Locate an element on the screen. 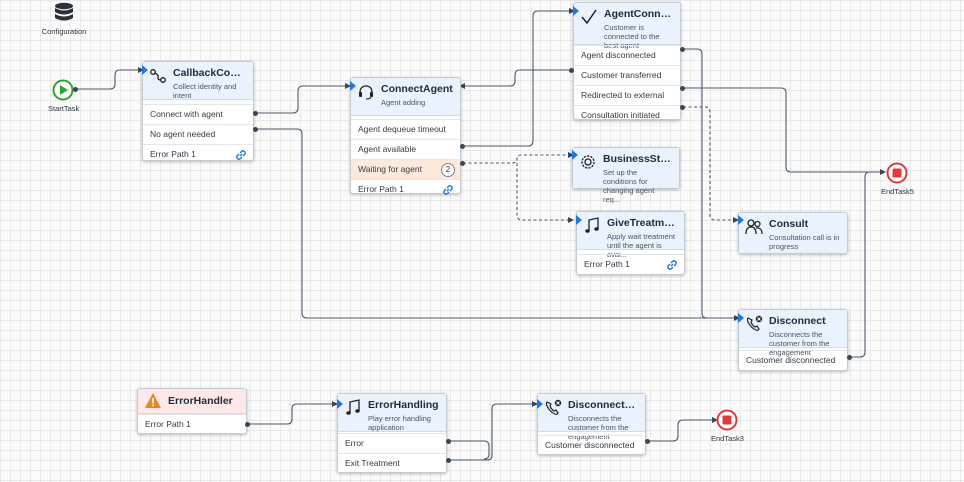 The width and height of the screenshot is (964, 482). checkmark-icon is located at coordinates (589, 17).